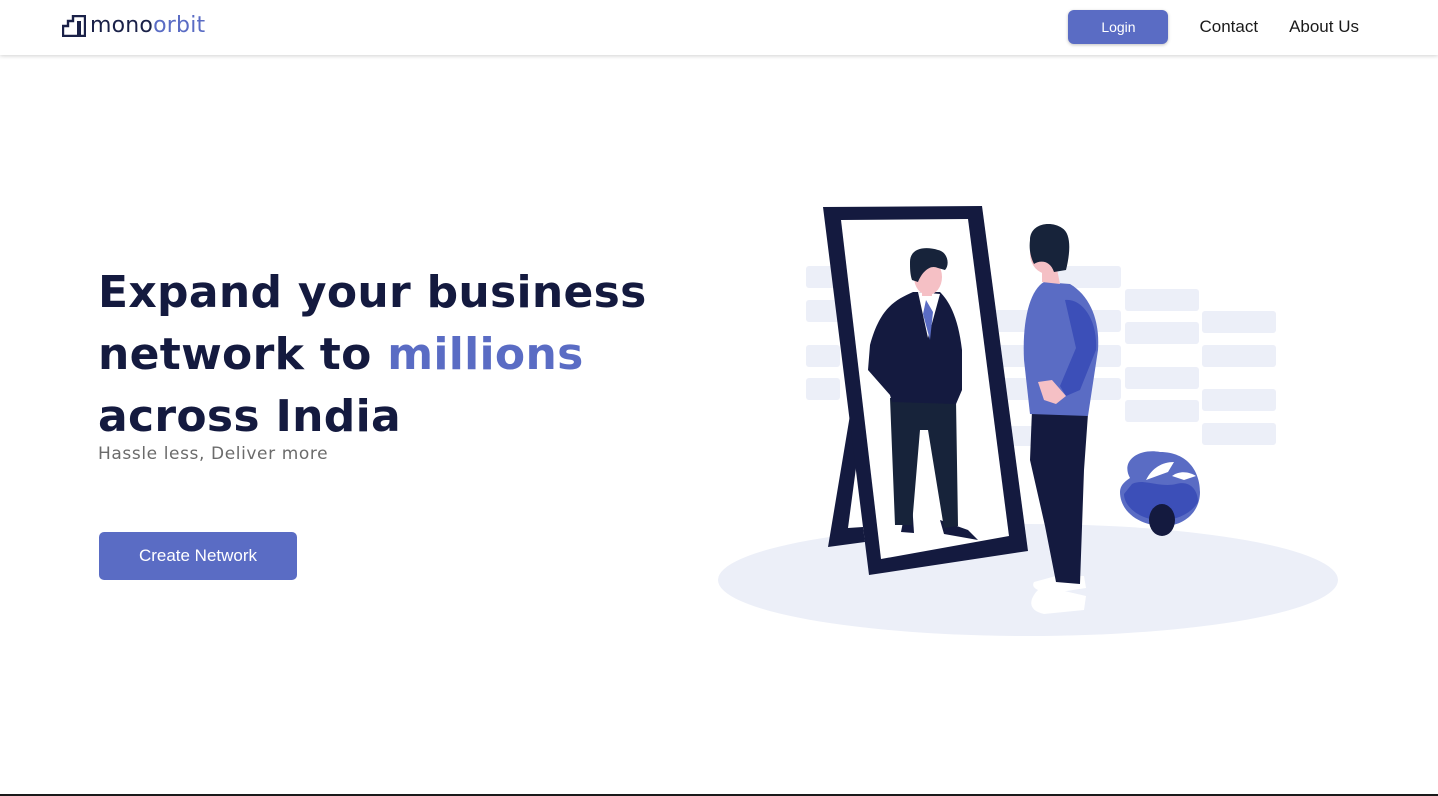  Describe the element at coordinates (249, 416) in the screenshot. I see `headline-line-3: across India` at that location.